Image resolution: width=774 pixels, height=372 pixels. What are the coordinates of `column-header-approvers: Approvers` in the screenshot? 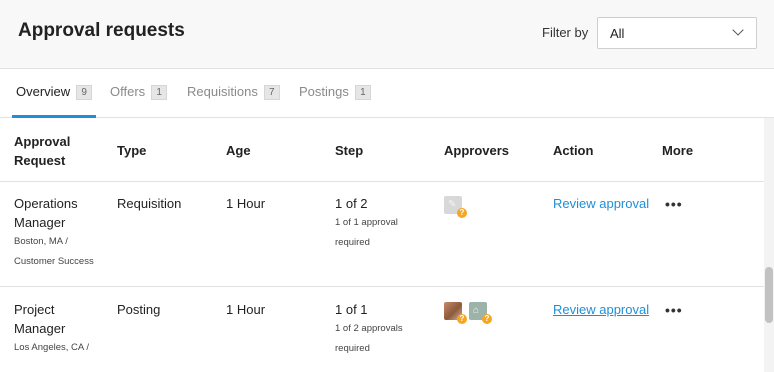 It's located at (477, 150).